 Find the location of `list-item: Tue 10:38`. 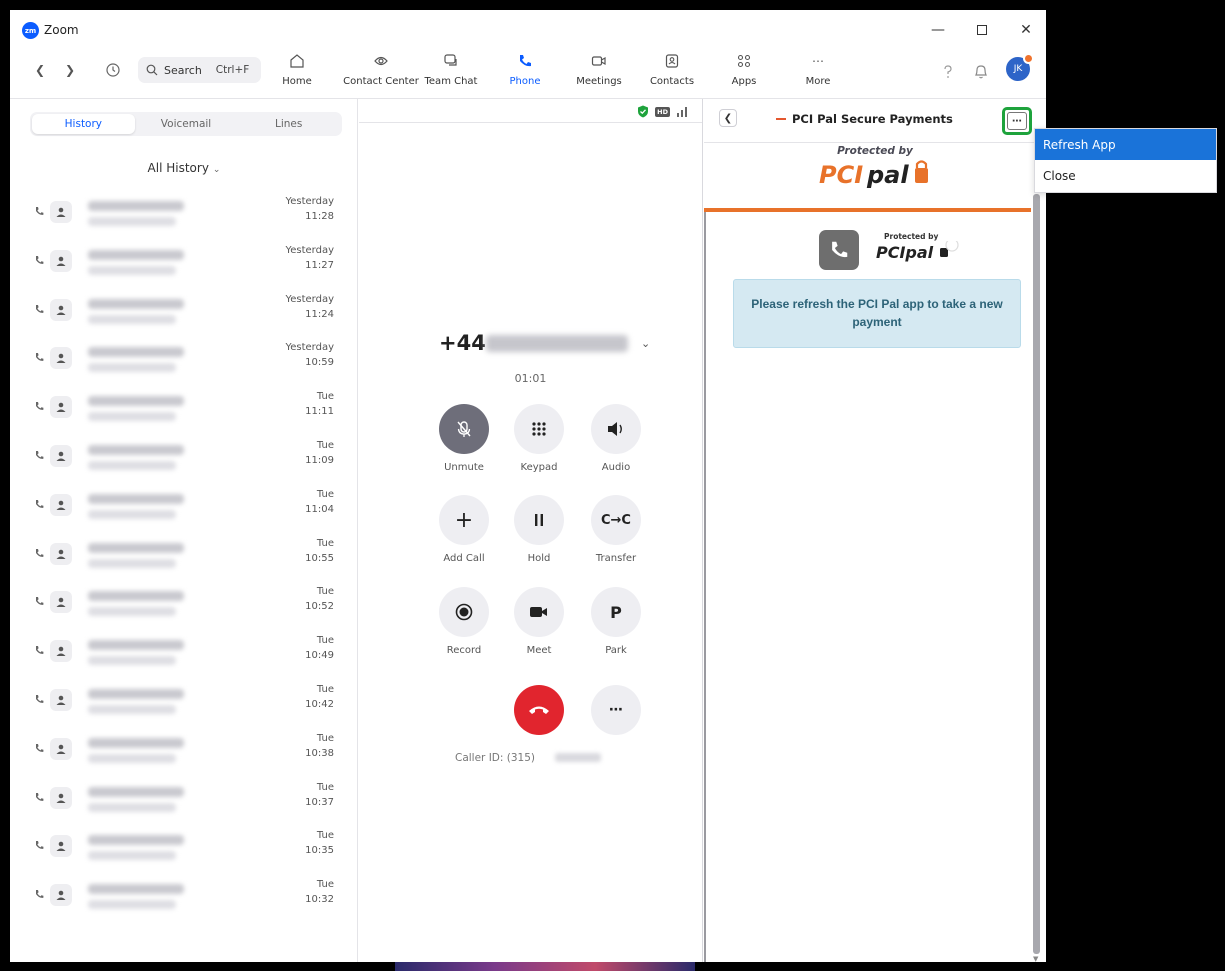

list-item: Tue 10:38 is located at coordinates (184, 755).